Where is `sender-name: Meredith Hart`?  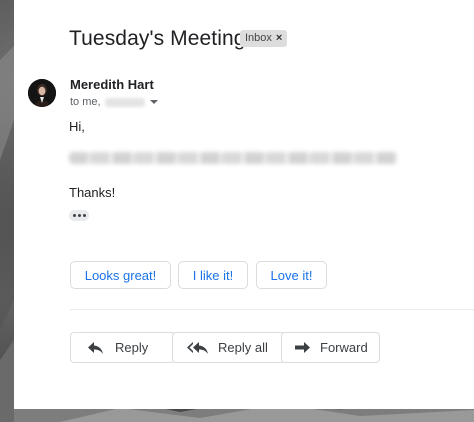 sender-name: Meredith Hart is located at coordinates (112, 84).